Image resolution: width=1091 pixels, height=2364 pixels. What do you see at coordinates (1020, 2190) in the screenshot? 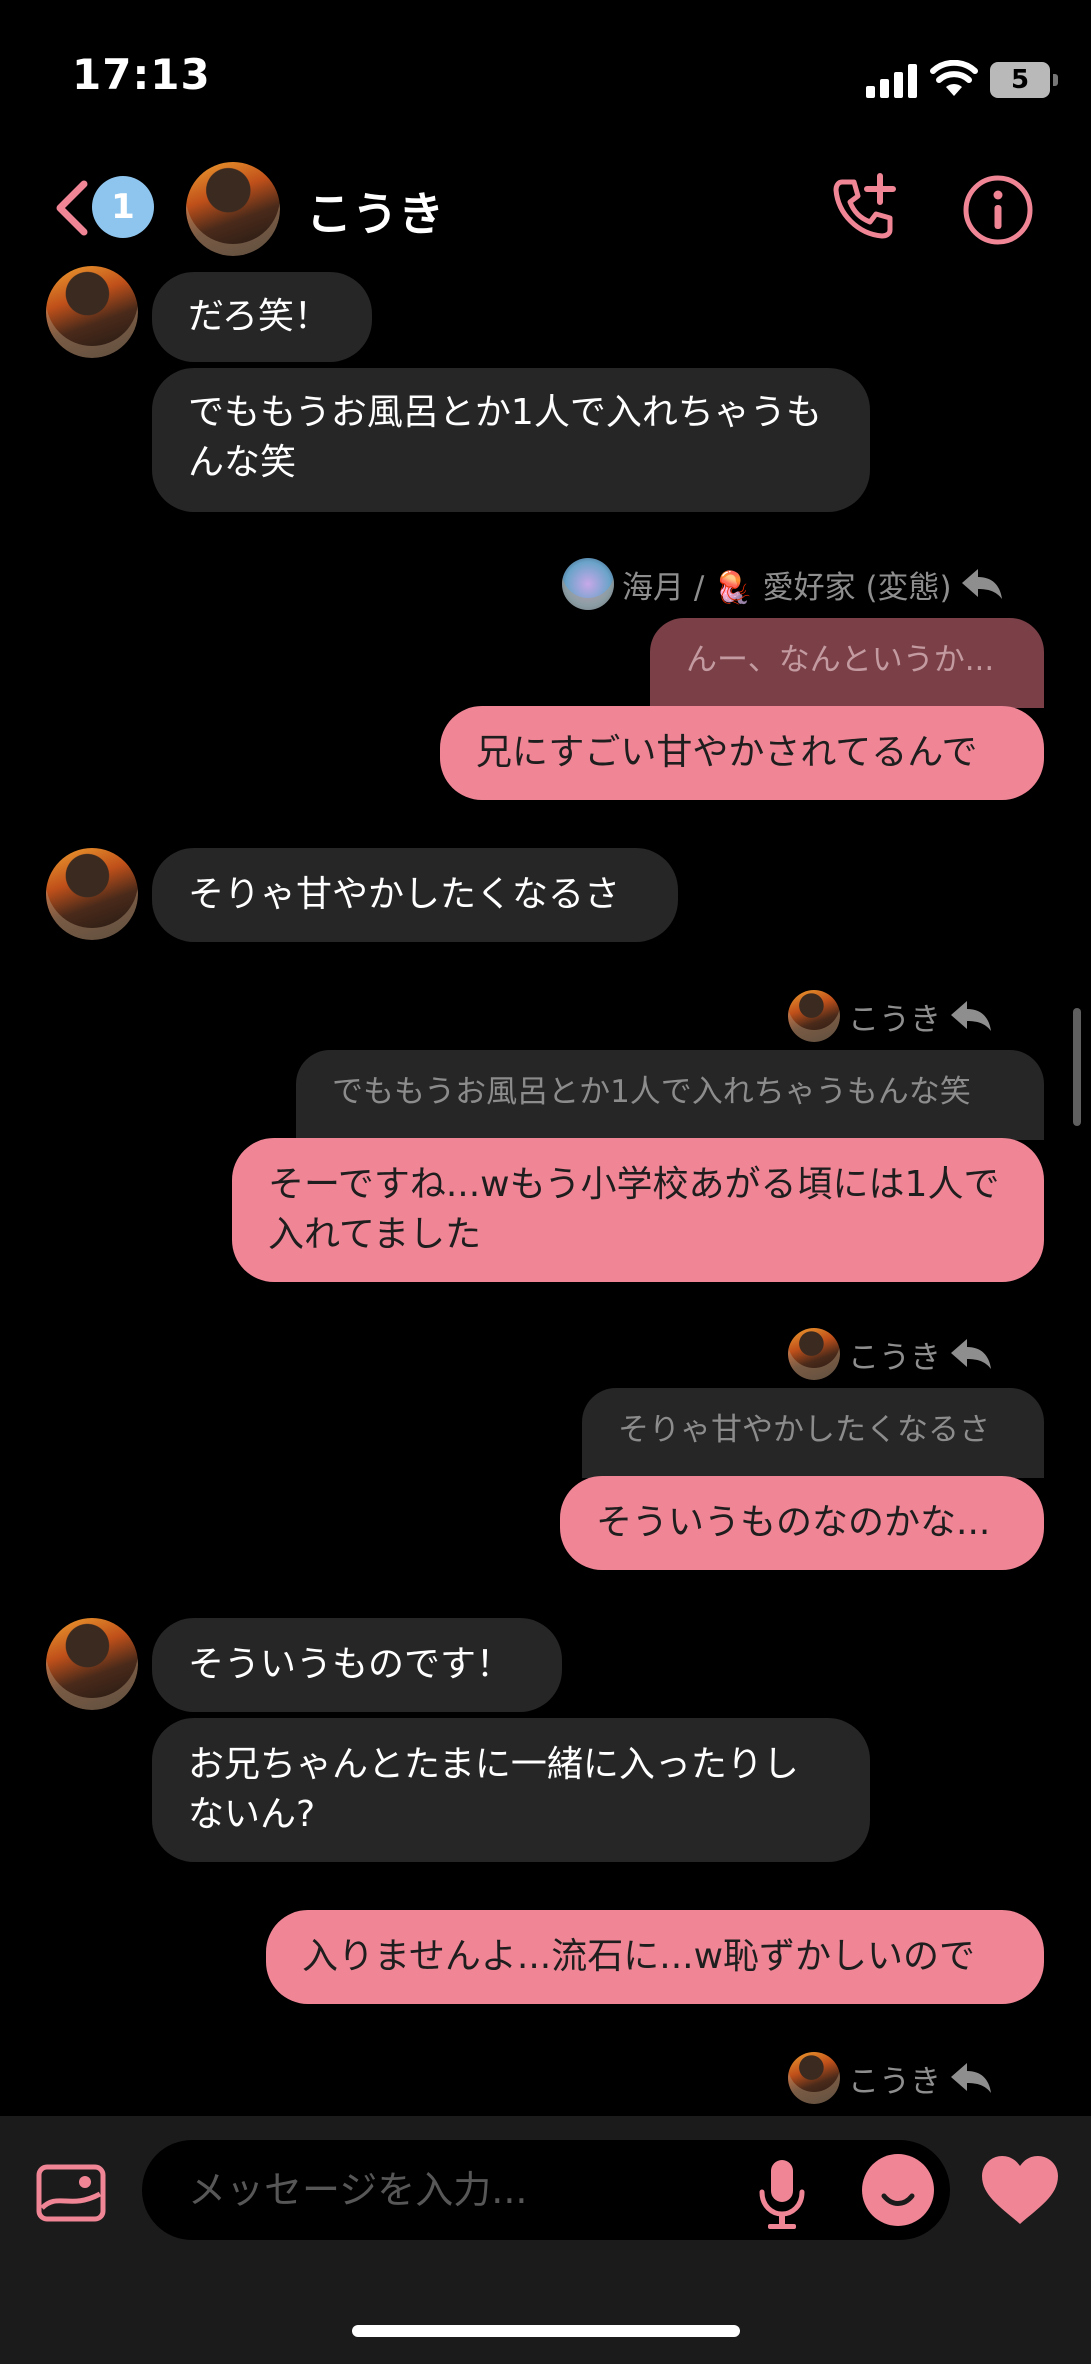
I see `heart-icon` at bounding box center [1020, 2190].